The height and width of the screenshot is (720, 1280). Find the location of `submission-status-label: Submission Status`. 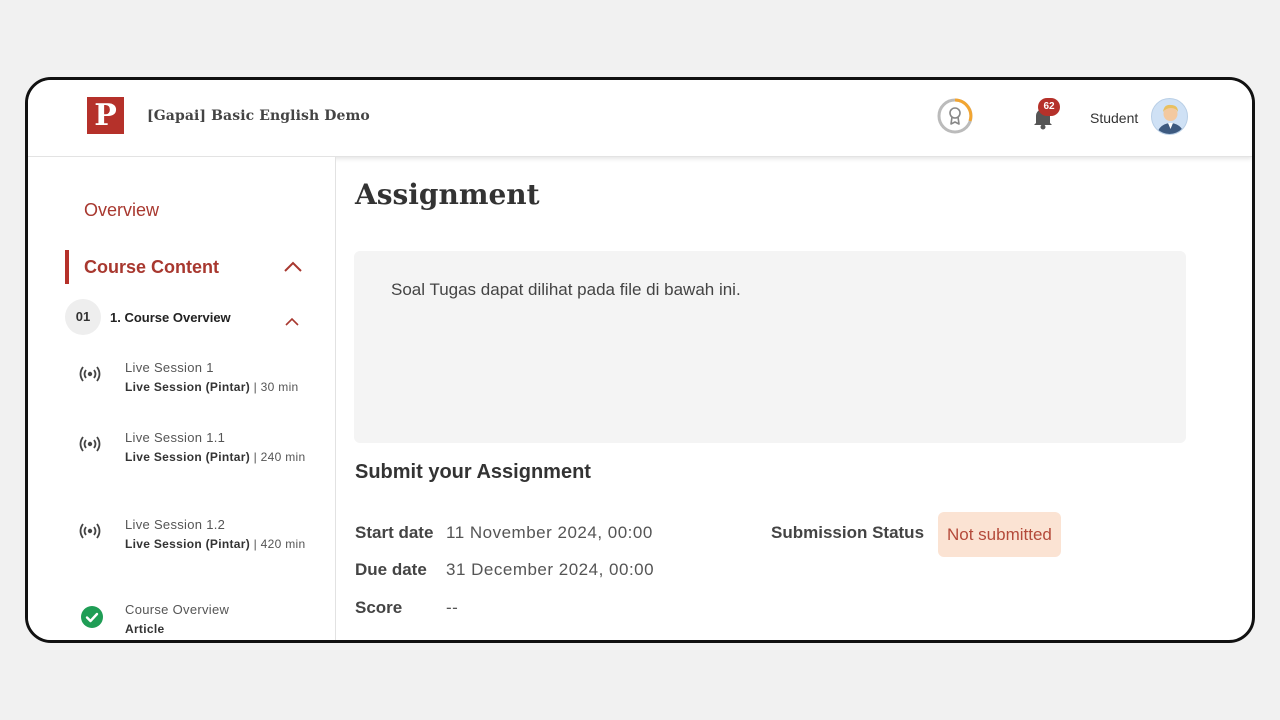

submission-status-label: Submission Status is located at coordinates (848, 532).